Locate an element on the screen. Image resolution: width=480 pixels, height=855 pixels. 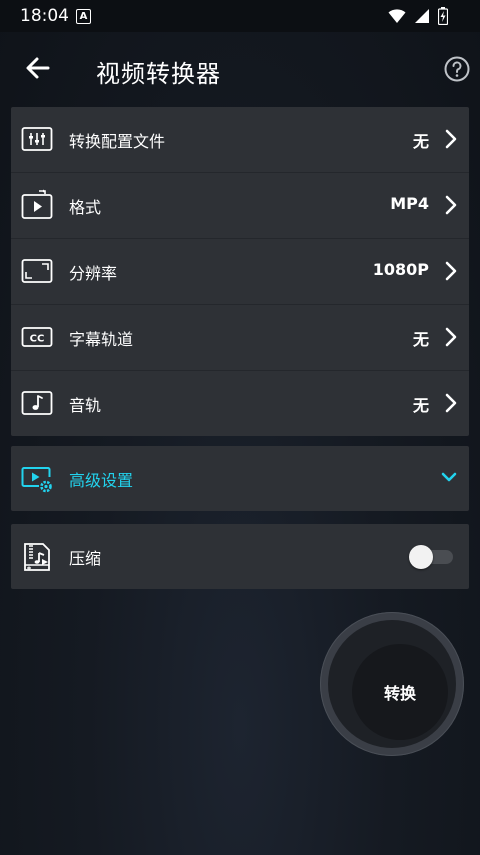
compress-card: 压缩 is located at coordinates (240, 556).